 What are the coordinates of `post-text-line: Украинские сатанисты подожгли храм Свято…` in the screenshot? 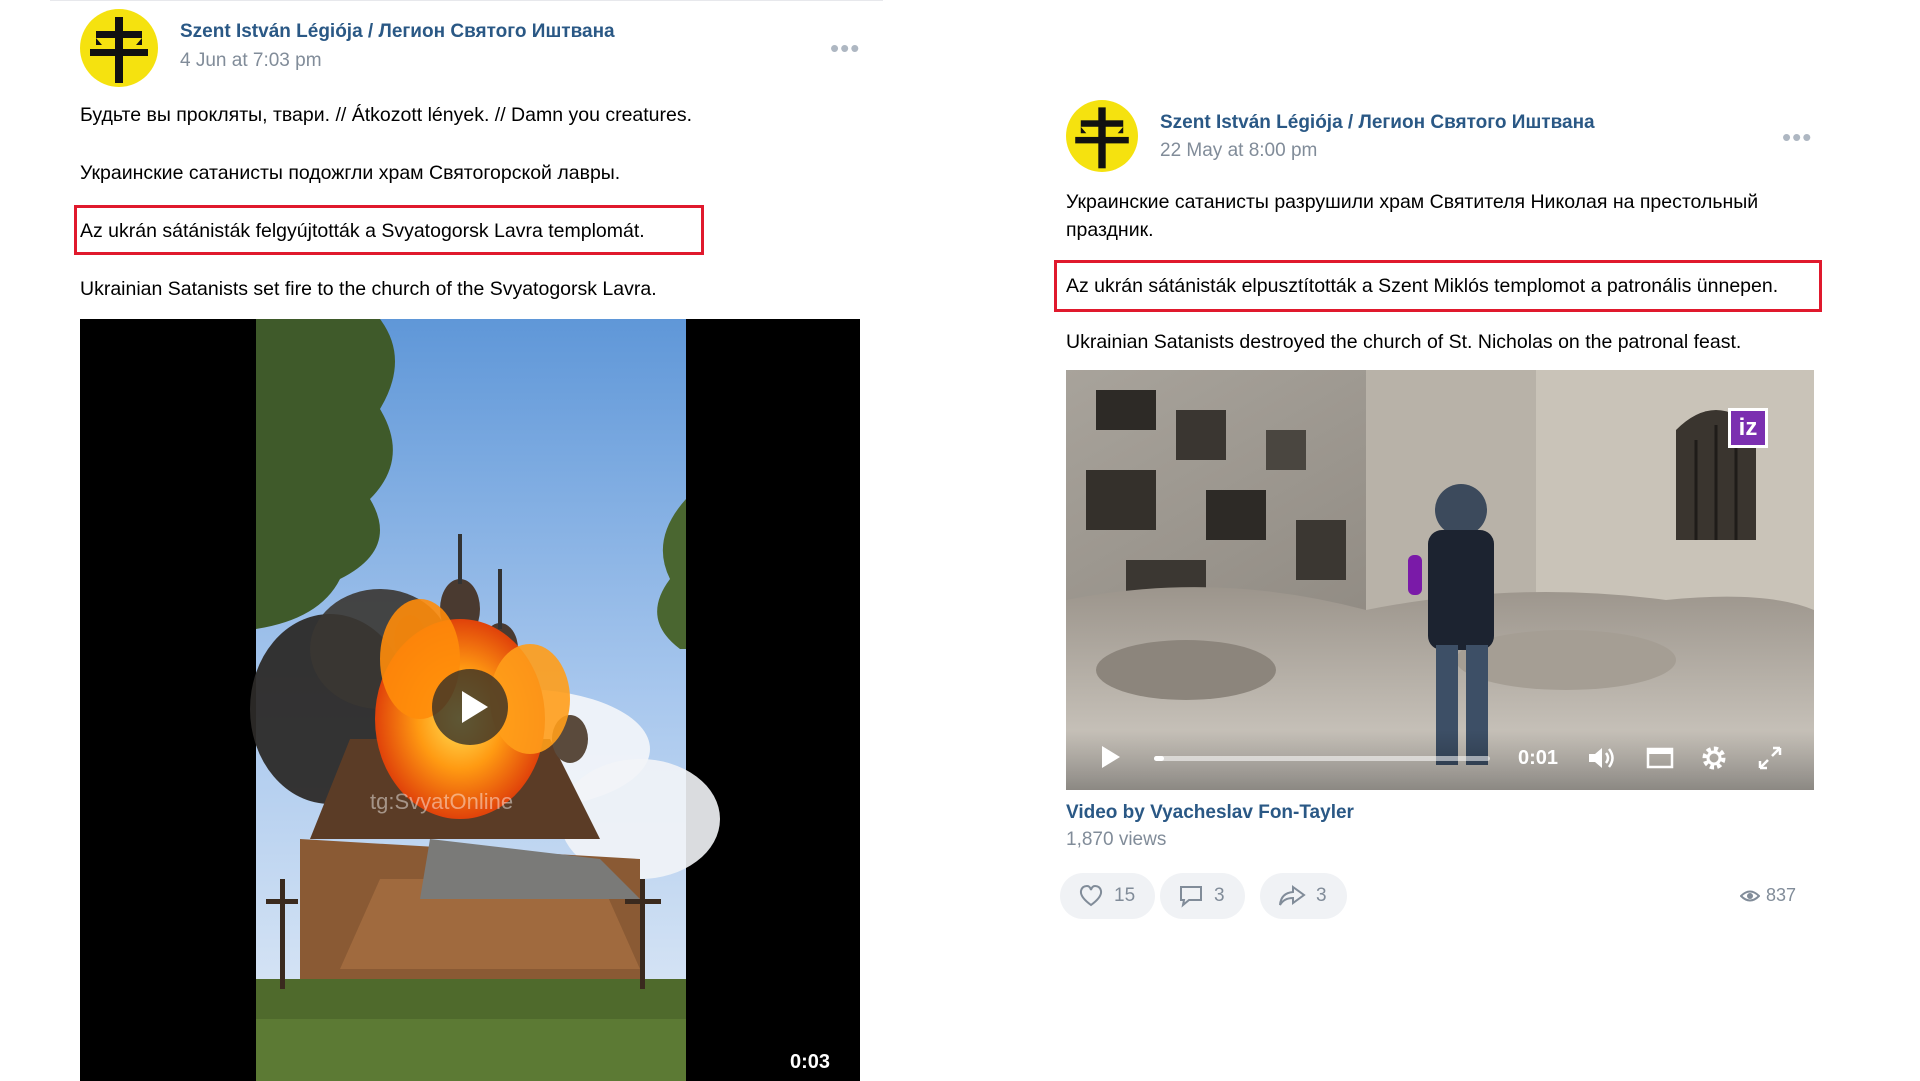 It's located at (350, 173).